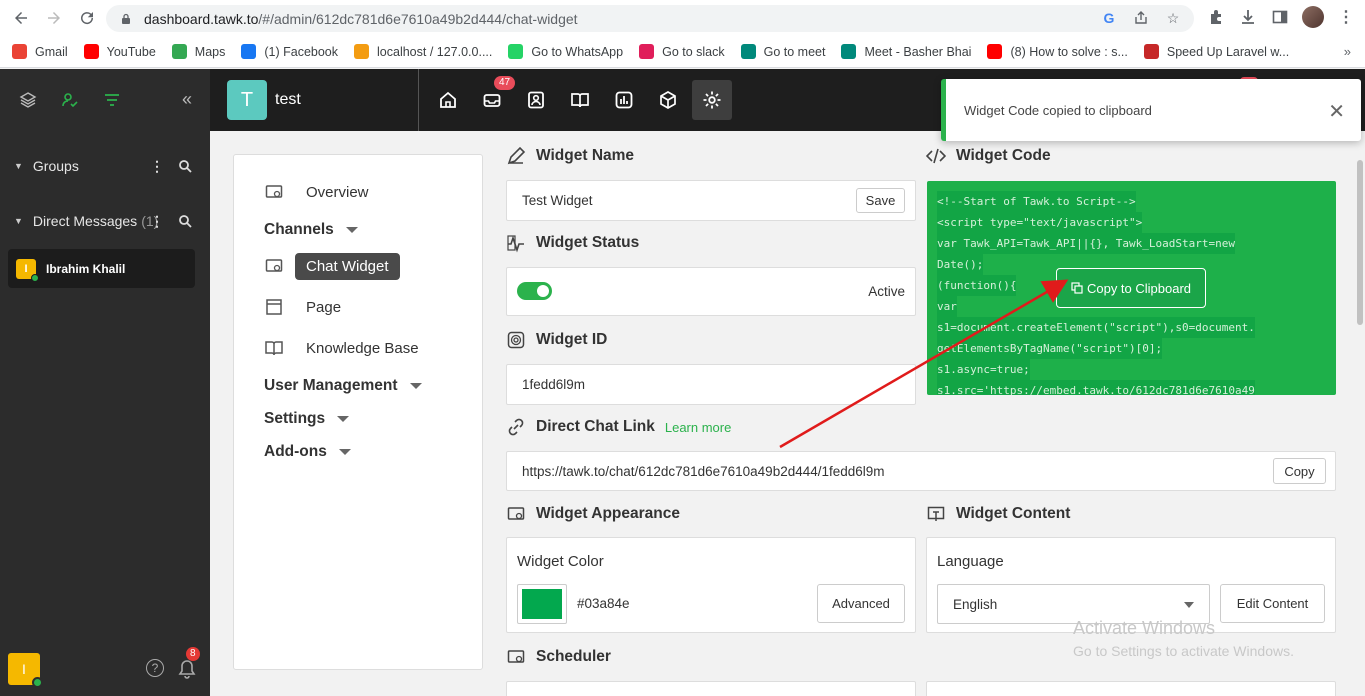 This screenshot has width=1365, height=696. I want to click on bookmark-label: Go to WhatsApp, so click(577, 51).